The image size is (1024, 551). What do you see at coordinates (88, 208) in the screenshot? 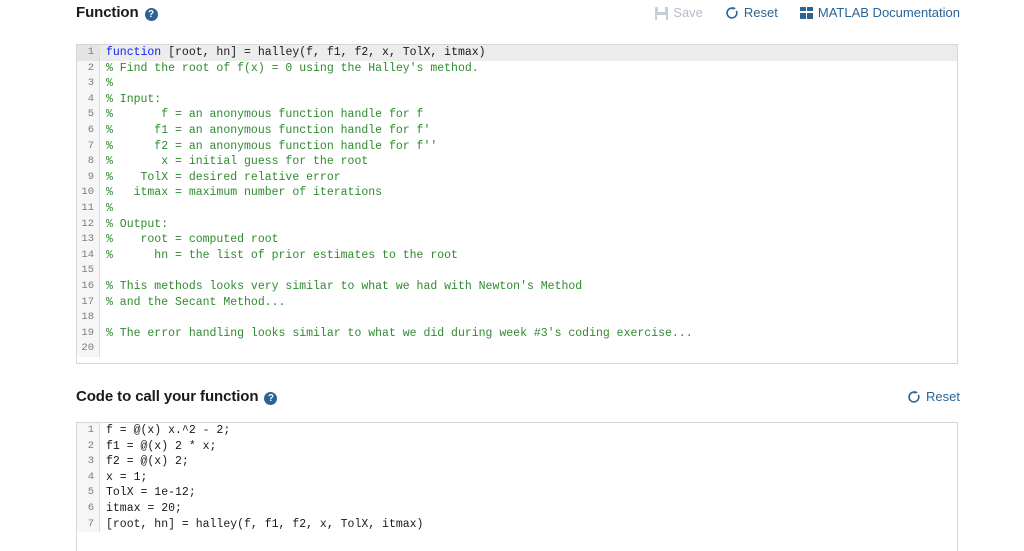
I see `line-number: 11` at bounding box center [88, 208].